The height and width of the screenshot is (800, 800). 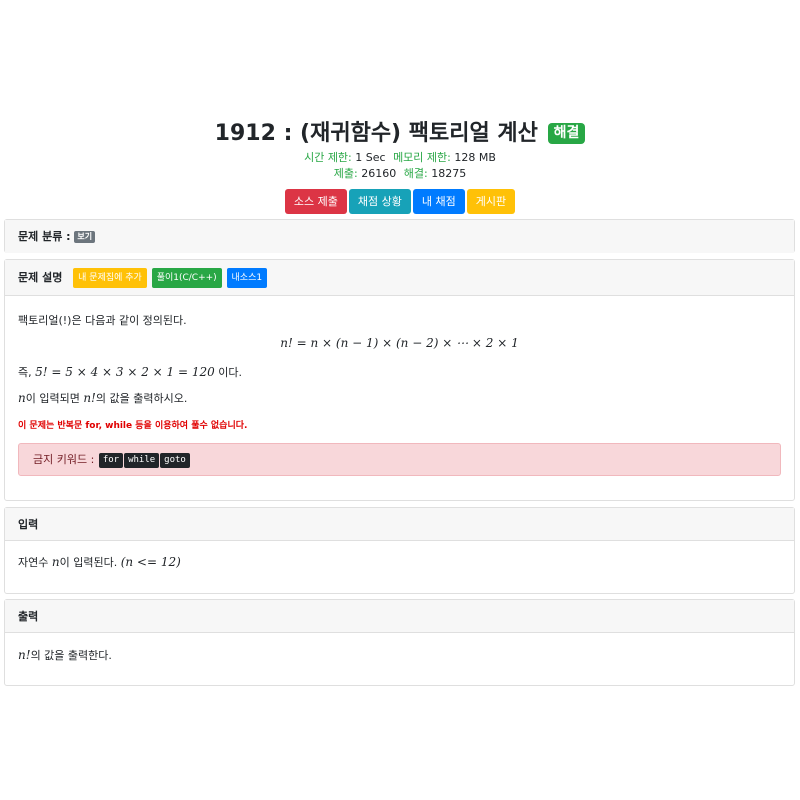 What do you see at coordinates (64, 459) in the screenshot?
I see `forbidden-label: 금지 키워드 :` at bounding box center [64, 459].